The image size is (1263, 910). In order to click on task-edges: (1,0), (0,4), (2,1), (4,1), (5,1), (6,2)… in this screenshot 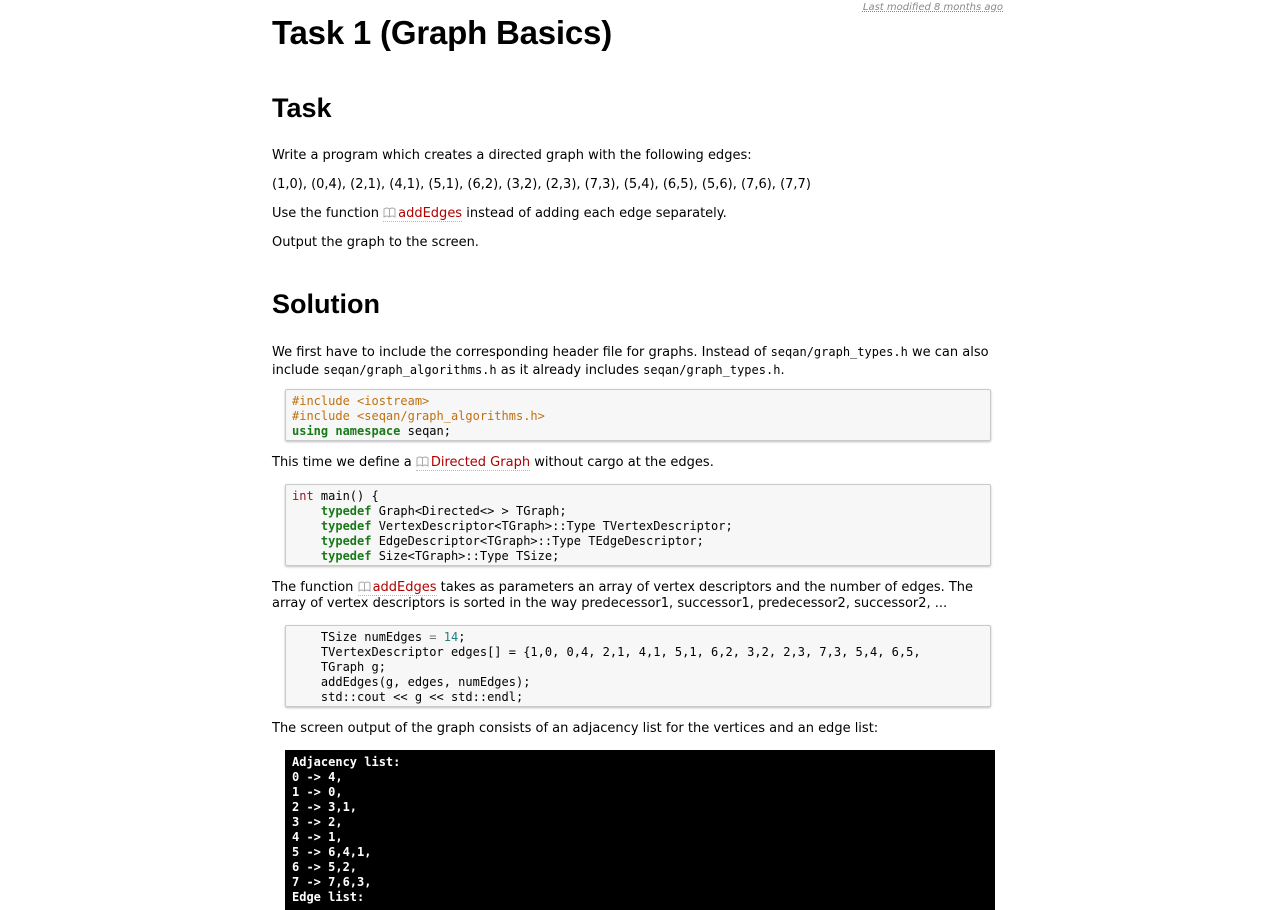, I will do `click(541, 184)`.